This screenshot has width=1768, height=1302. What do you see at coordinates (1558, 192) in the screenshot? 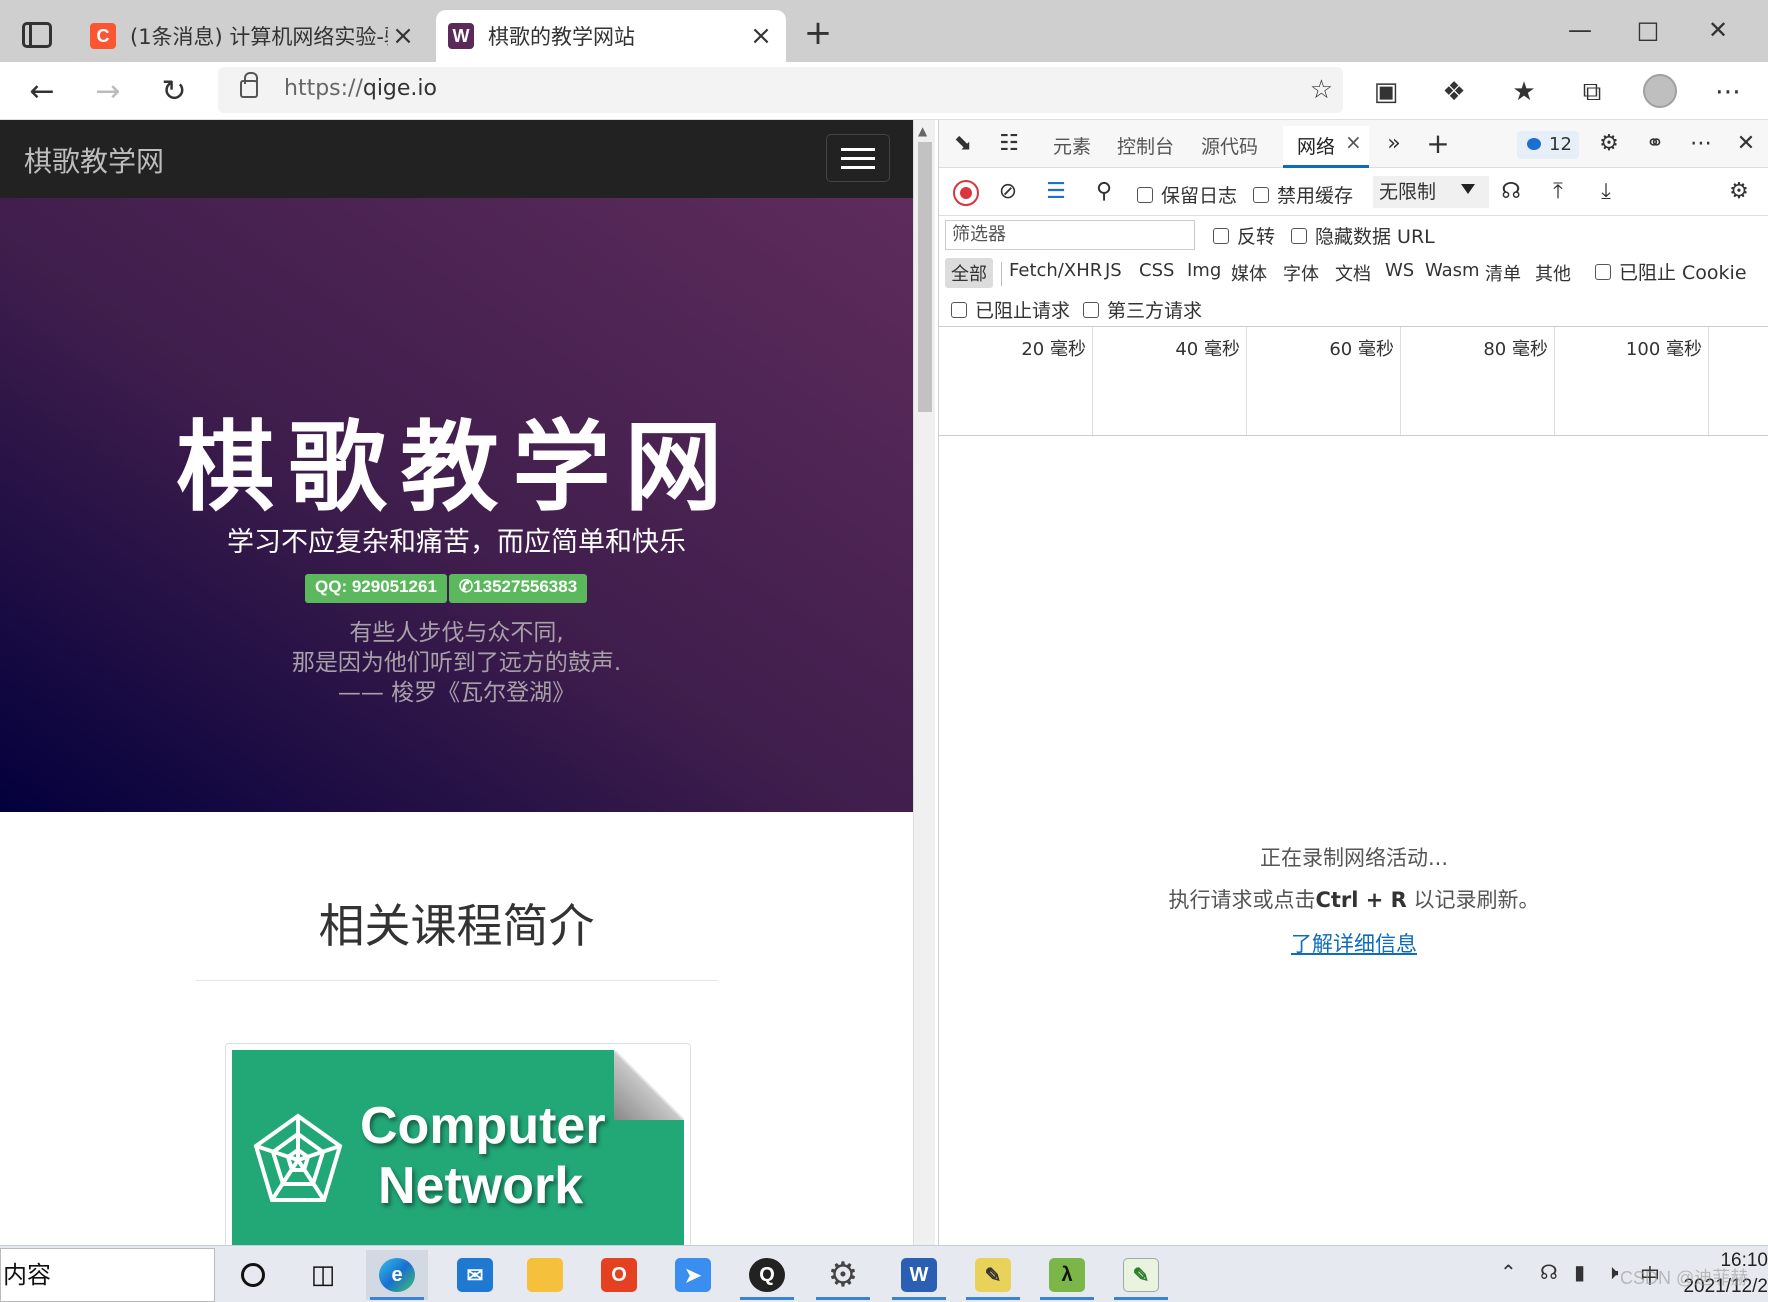
I see `import-har-icon: ⤒` at bounding box center [1558, 192].